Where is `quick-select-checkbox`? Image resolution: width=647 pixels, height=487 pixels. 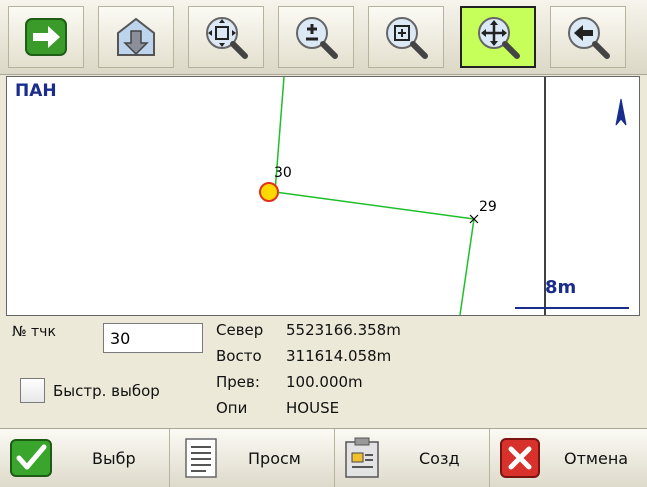 quick-select-checkbox is located at coordinates (32, 390).